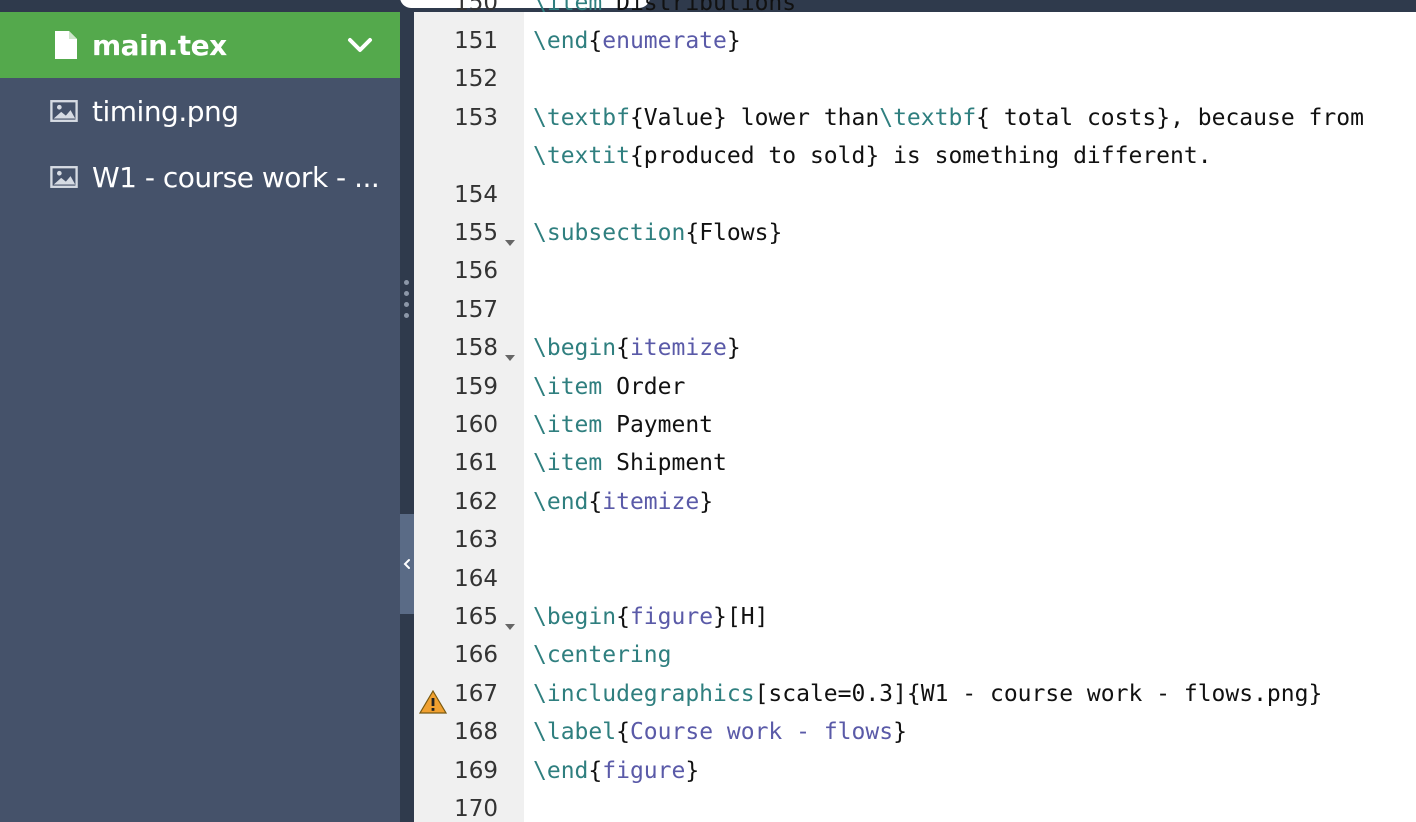 The image size is (1416, 822). I want to click on pane-divider, so click(407, 417).